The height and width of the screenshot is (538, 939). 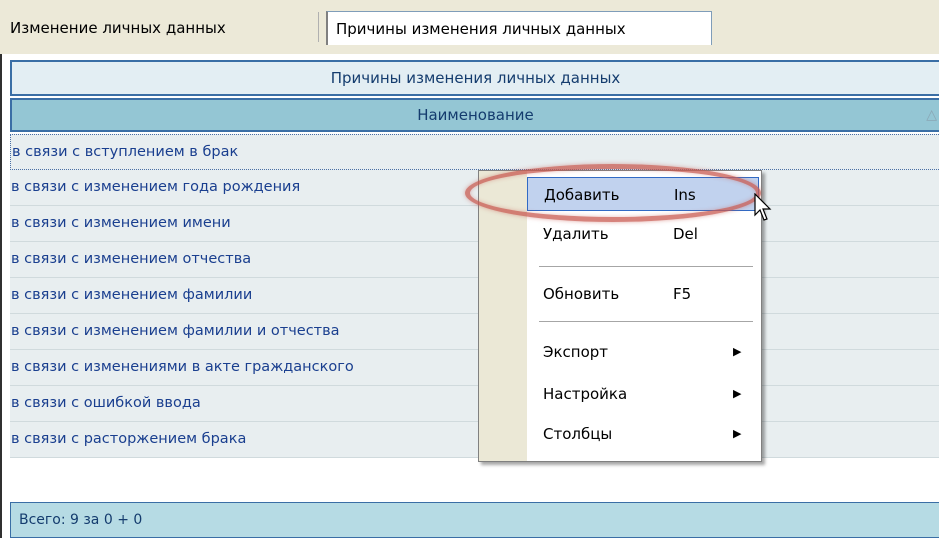 I want to click on menu-item-columns: Столбцы ▶, so click(x=643, y=434).